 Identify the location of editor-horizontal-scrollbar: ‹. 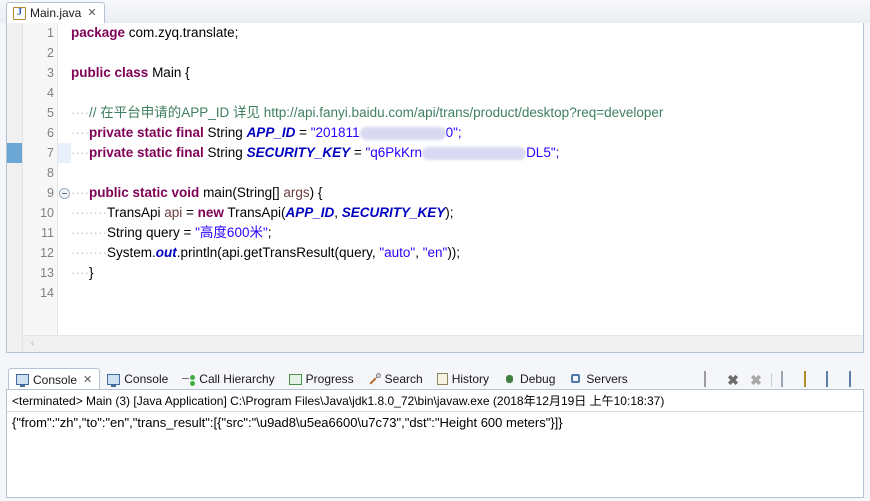
(443, 343).